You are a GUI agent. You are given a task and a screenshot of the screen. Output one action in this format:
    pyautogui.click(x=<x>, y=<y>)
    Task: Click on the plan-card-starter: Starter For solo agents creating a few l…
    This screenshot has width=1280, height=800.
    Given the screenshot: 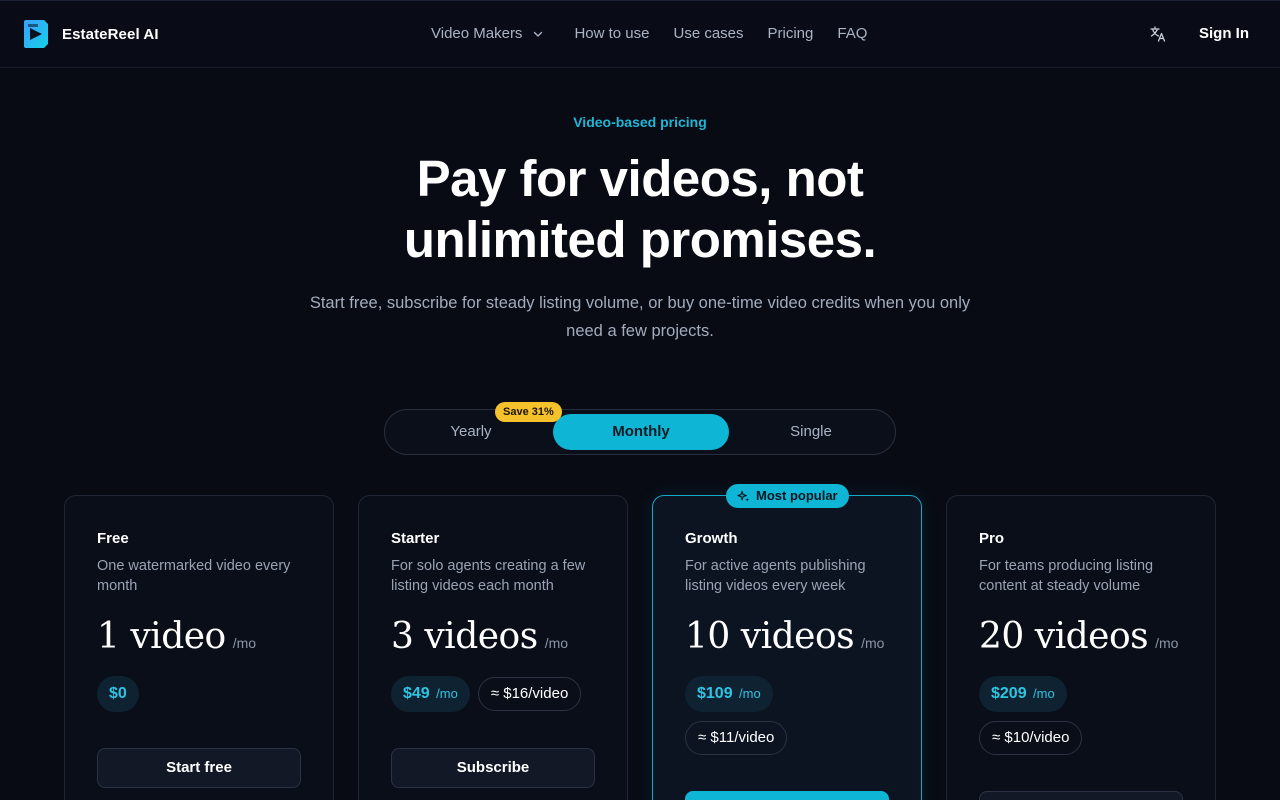 What is the action you would take?
    pyautogui.click(x=493, y=647)
    